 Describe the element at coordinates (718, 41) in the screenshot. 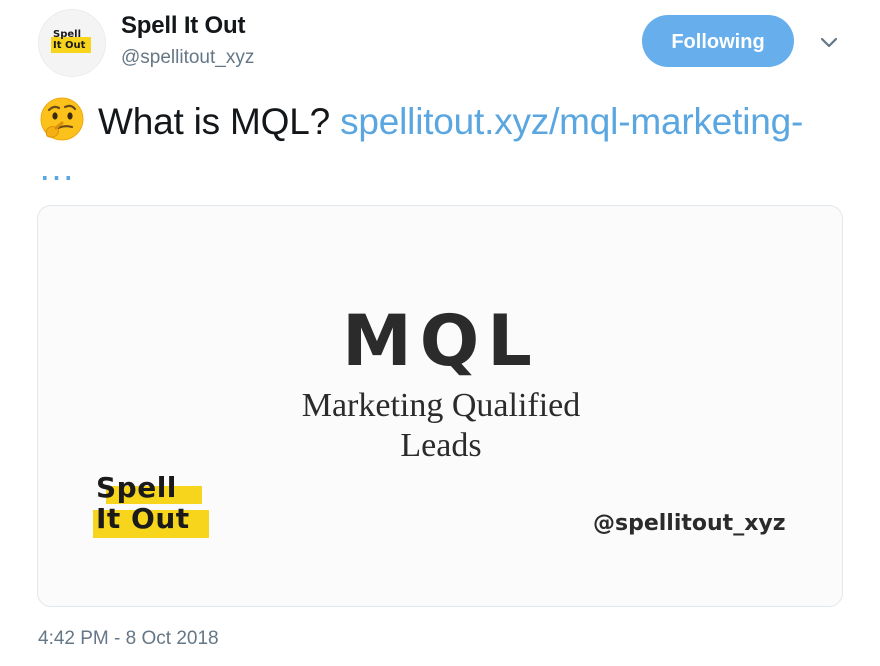

I see `following-button: Following` at that location.